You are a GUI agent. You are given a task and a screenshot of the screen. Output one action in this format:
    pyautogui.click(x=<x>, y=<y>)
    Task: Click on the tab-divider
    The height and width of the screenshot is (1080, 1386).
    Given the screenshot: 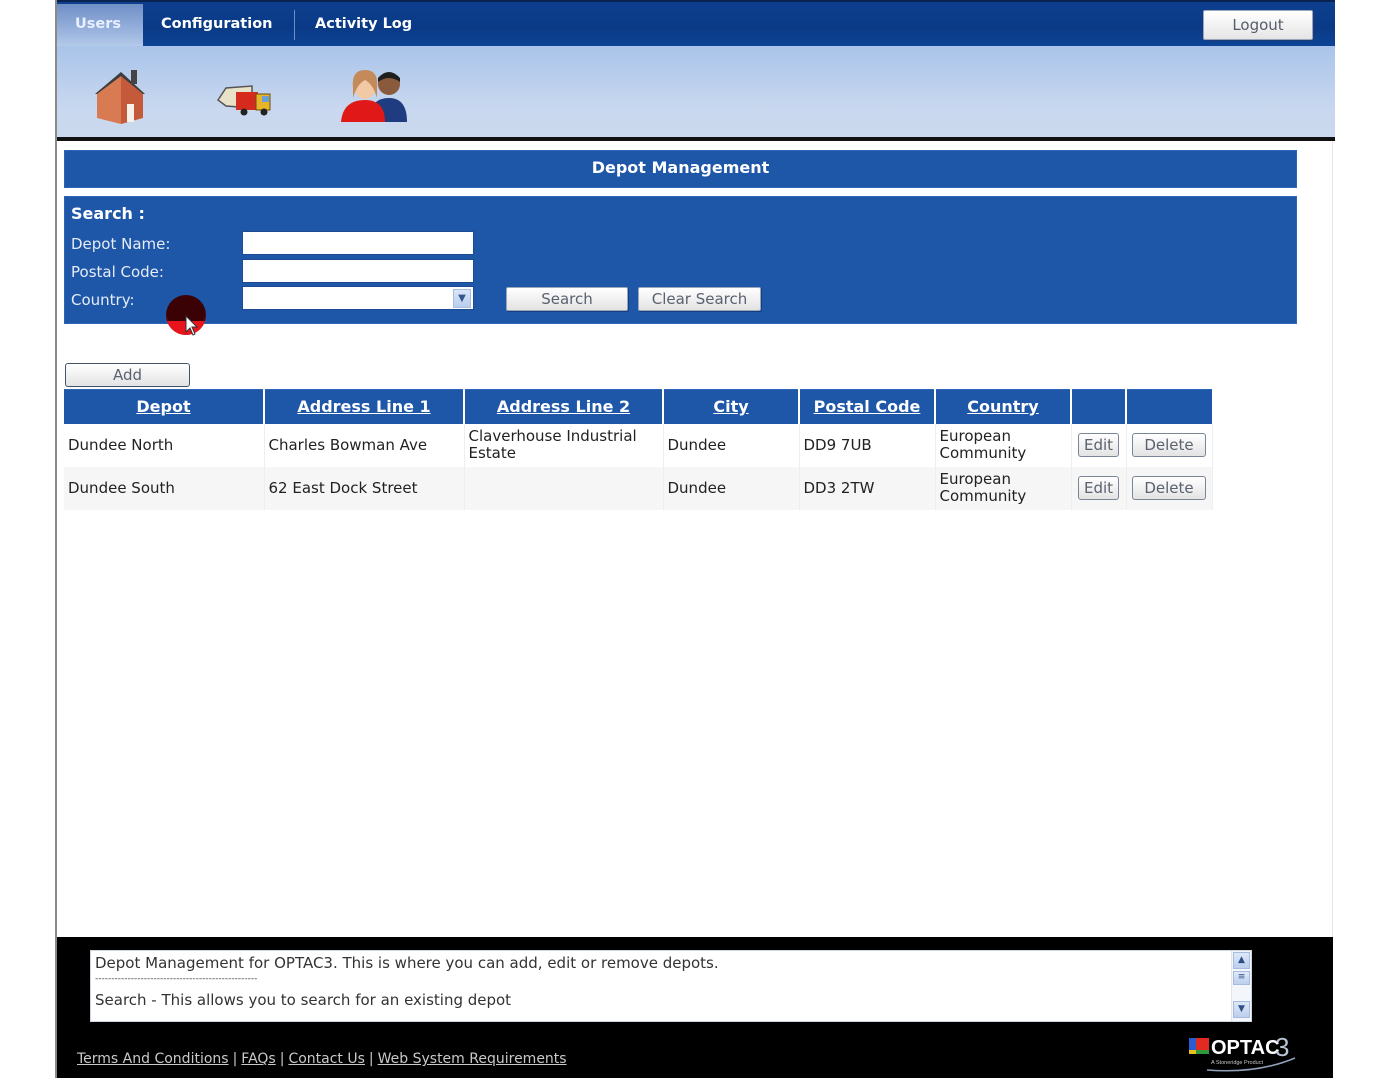 What is the action you would take?
    pyautogui.click(x=294, y=25)
    